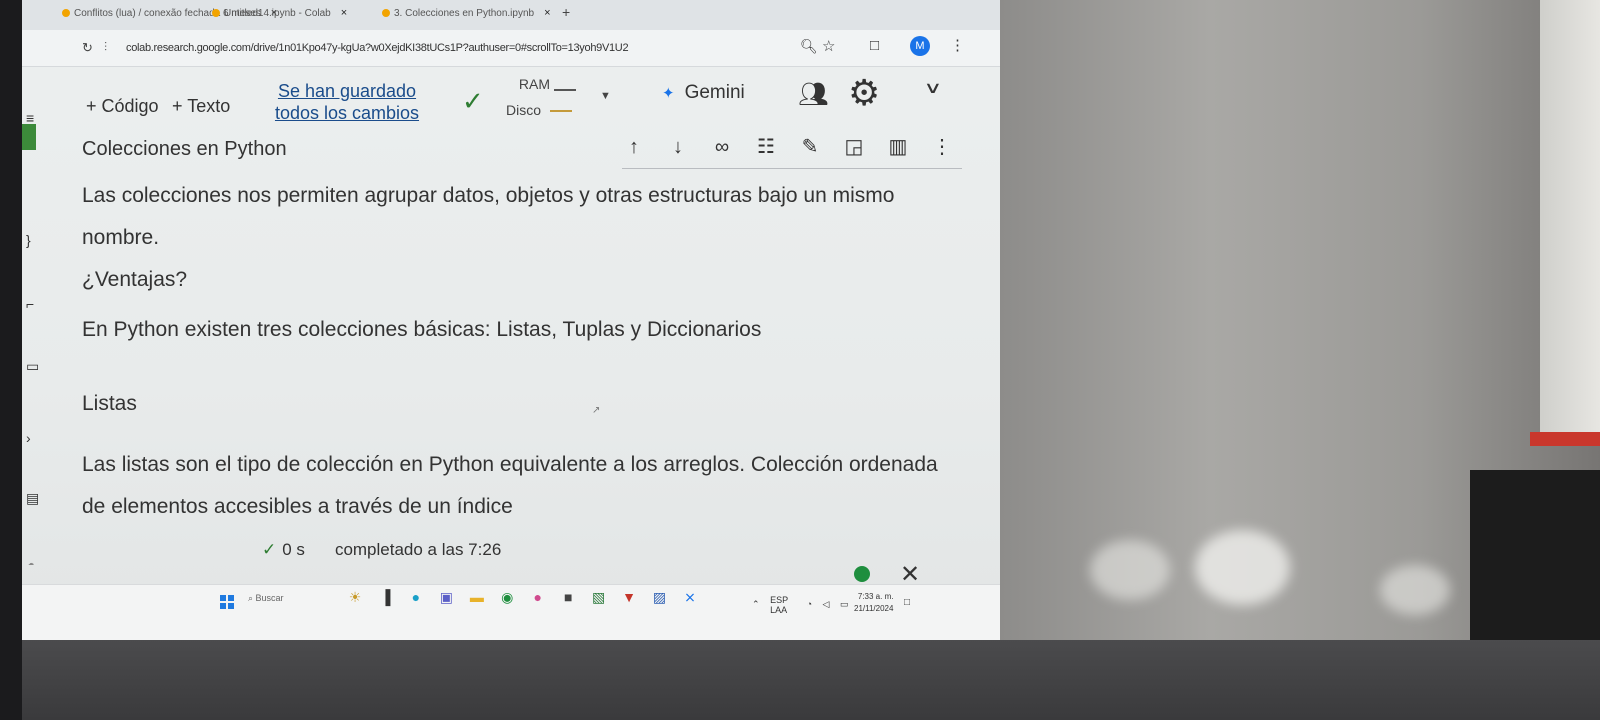 The image size is (1600, 720). What do you see at coordinates (873, 603) in the screenshot?
I see `taskbar-clock: 7:33 a. m. 21/11/2024` at bounding box center [873, 603].